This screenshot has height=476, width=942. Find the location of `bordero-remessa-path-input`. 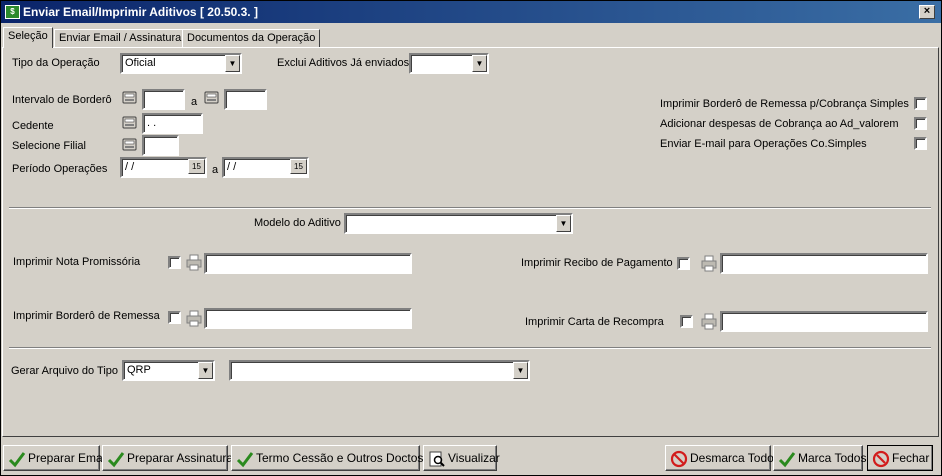

bordero-remessa-path-input is located at coordinates (308, 318).